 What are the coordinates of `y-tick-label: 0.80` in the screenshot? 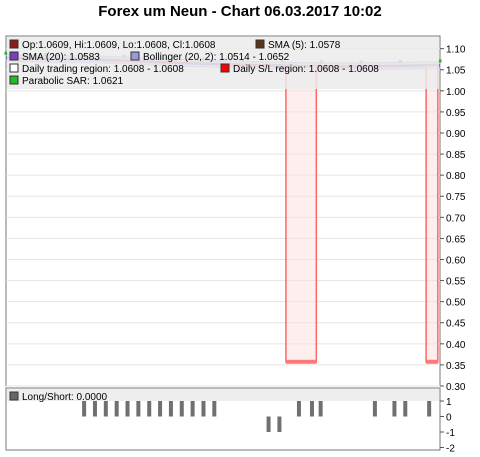 It's located at (456, 176).